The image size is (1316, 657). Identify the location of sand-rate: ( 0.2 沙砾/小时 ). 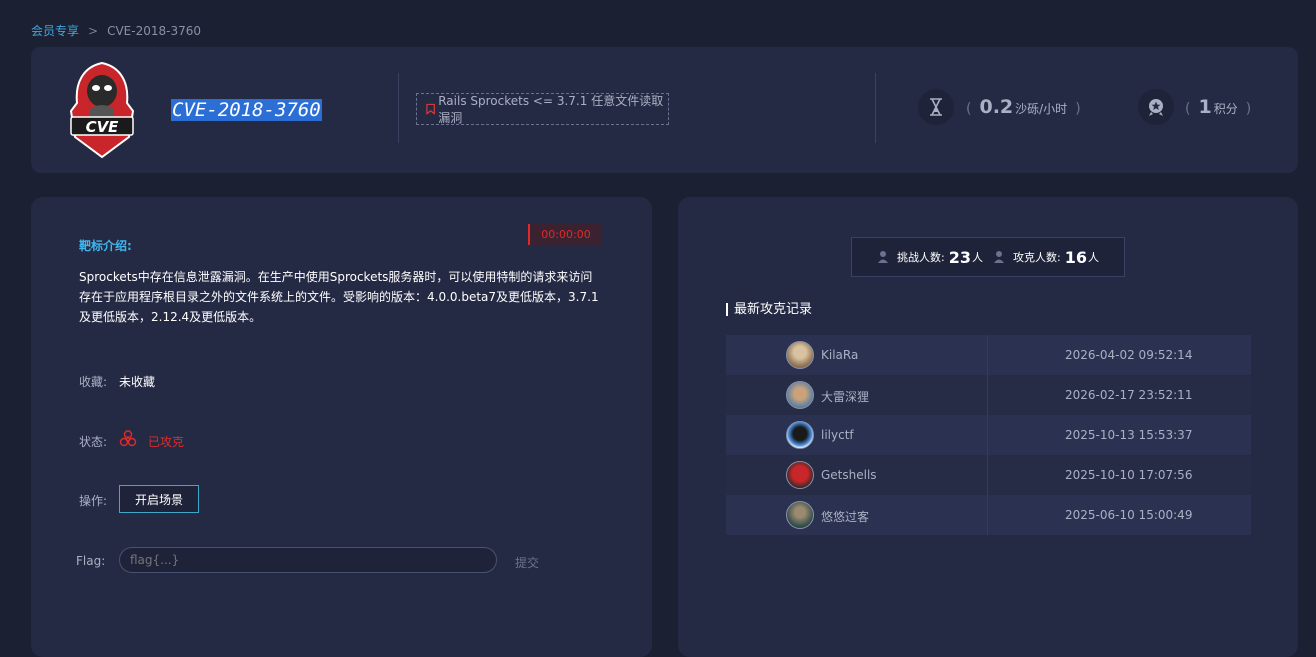
(1023, 107).